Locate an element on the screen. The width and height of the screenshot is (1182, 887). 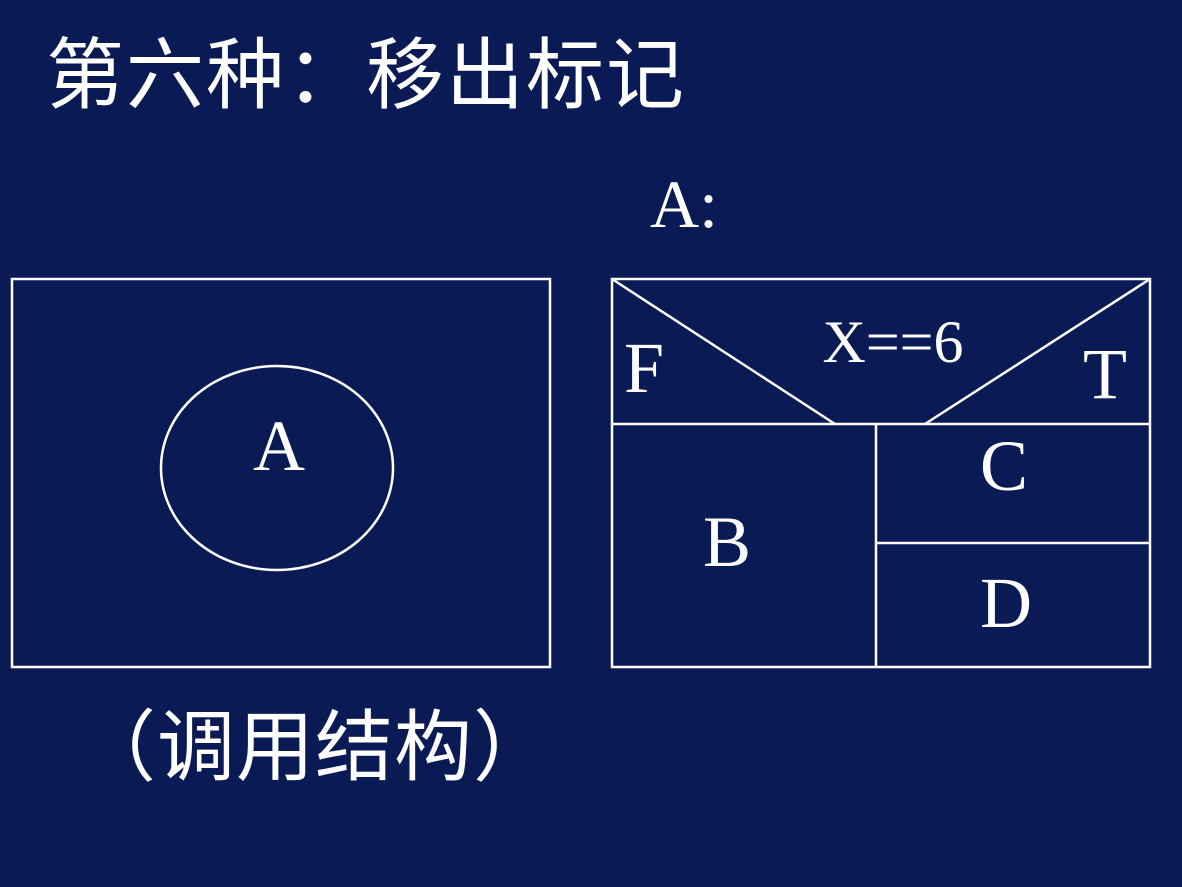
module-label: A is located at coordinates (279, 446).